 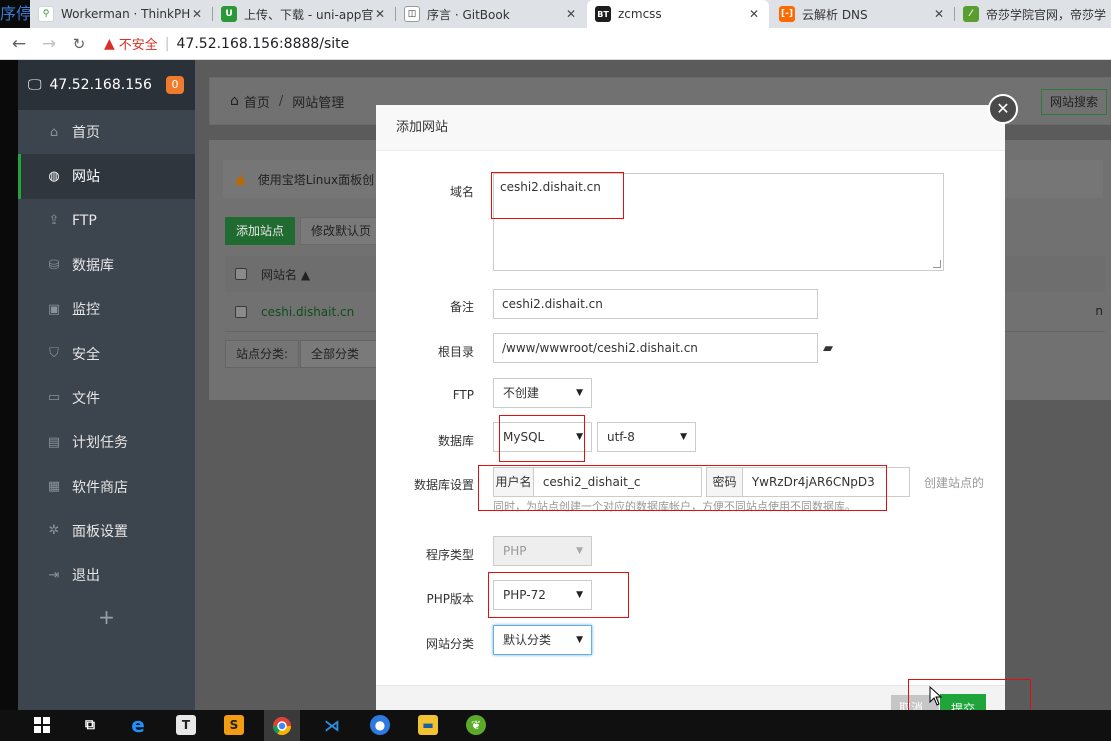 What do you see at coordinates (86, 310) in the screenshot?
I see `sidebar-item-label: 监控` at bounding box center [86, 310].